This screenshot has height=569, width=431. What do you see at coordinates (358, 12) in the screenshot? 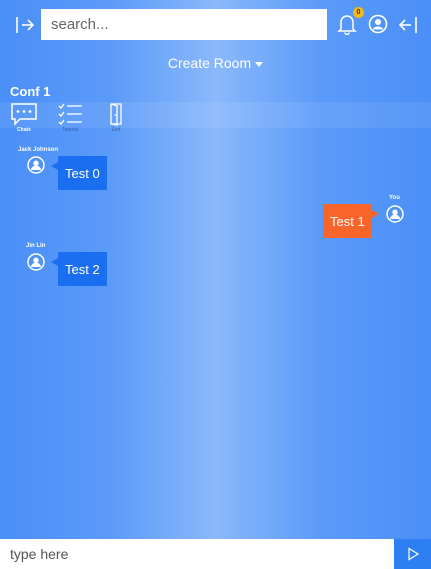
I see `notification-count-badge: 0` at bounding box center [358, 12].